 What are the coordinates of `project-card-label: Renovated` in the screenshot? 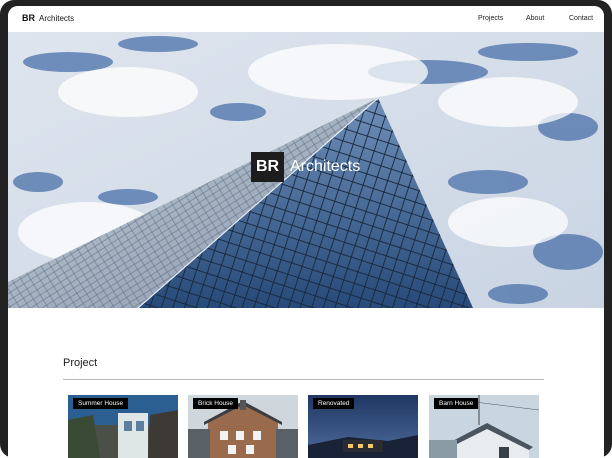 It's located at (334, 403).